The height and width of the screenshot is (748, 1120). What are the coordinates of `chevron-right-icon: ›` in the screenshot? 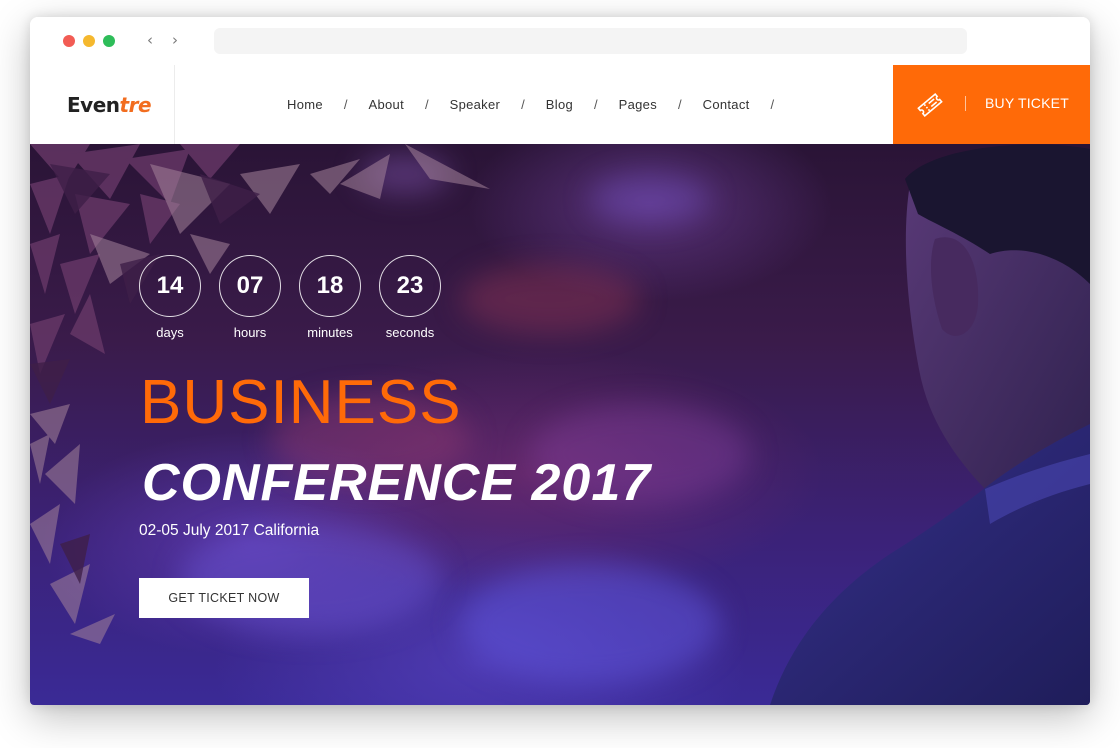 It's located at (175, 40).